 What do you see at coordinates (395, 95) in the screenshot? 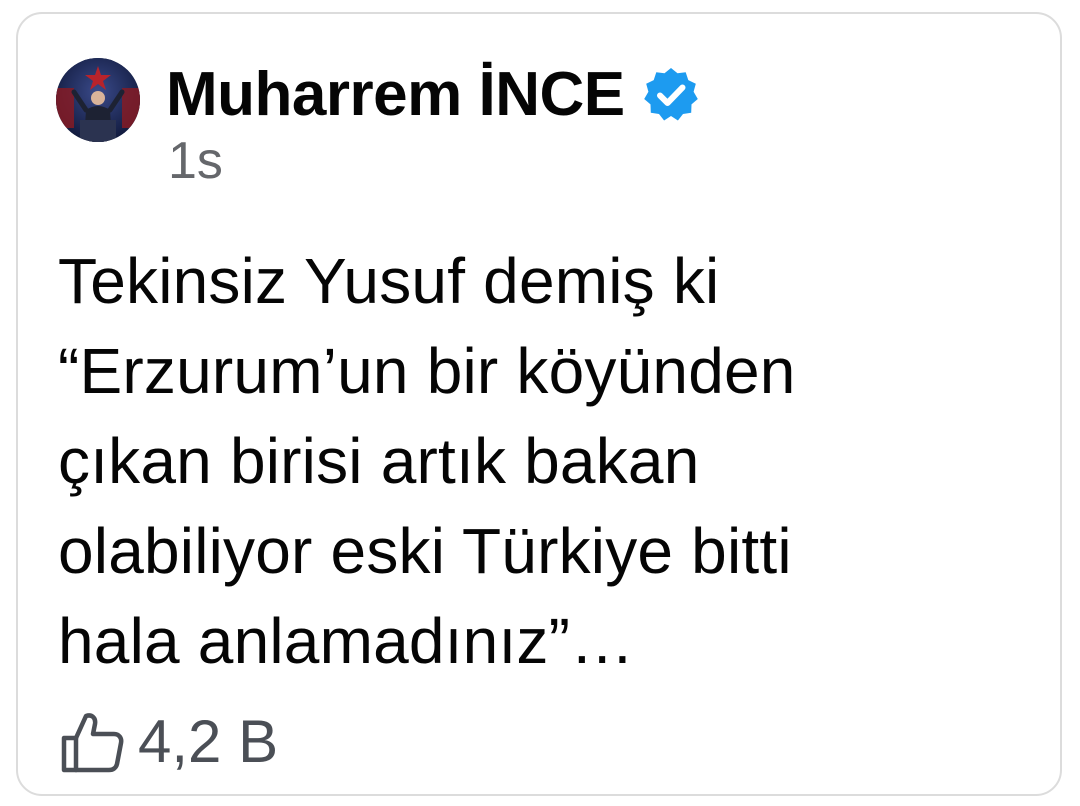
I see `author-name: Muharrem İNCE` at bounding box center [395, 95].